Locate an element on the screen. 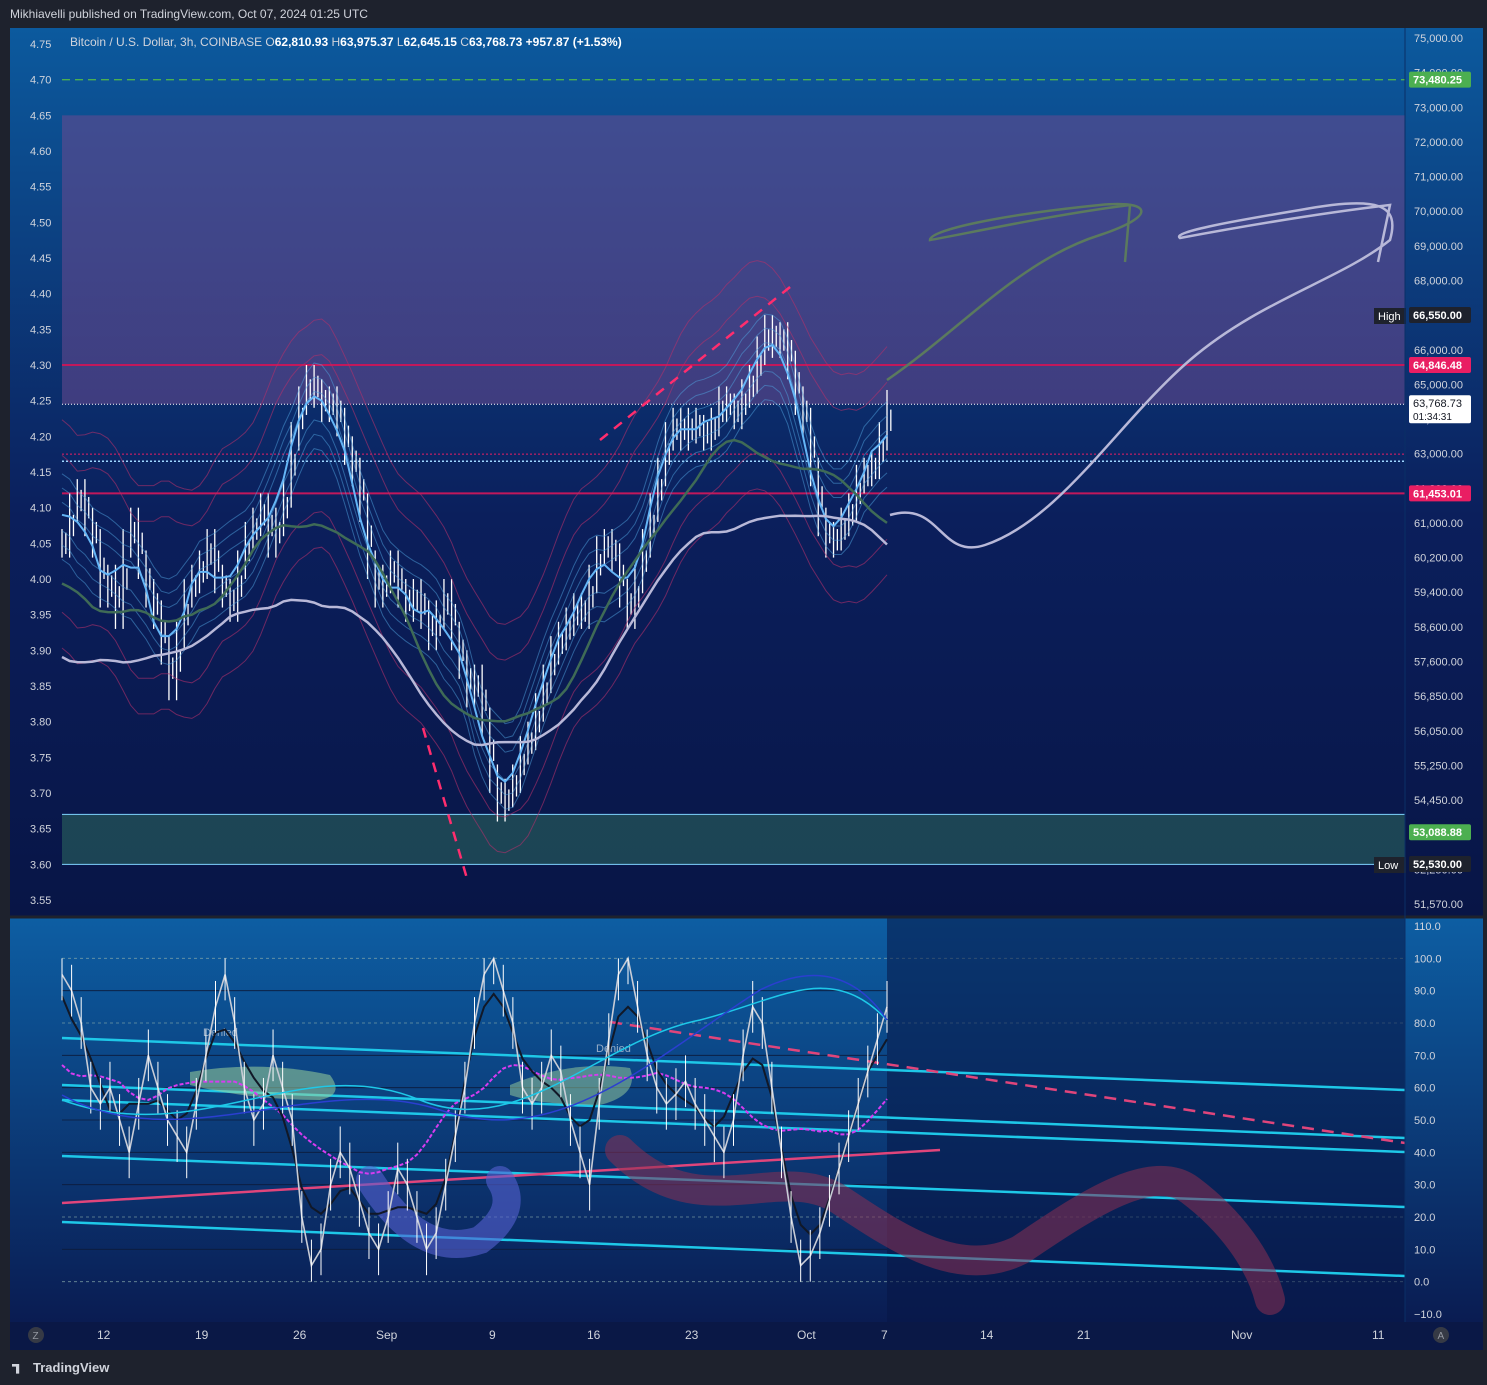 This screenshot has height=1385, width=1487. left-axis-tick: 3.90 is located at coordinates (40, 651).